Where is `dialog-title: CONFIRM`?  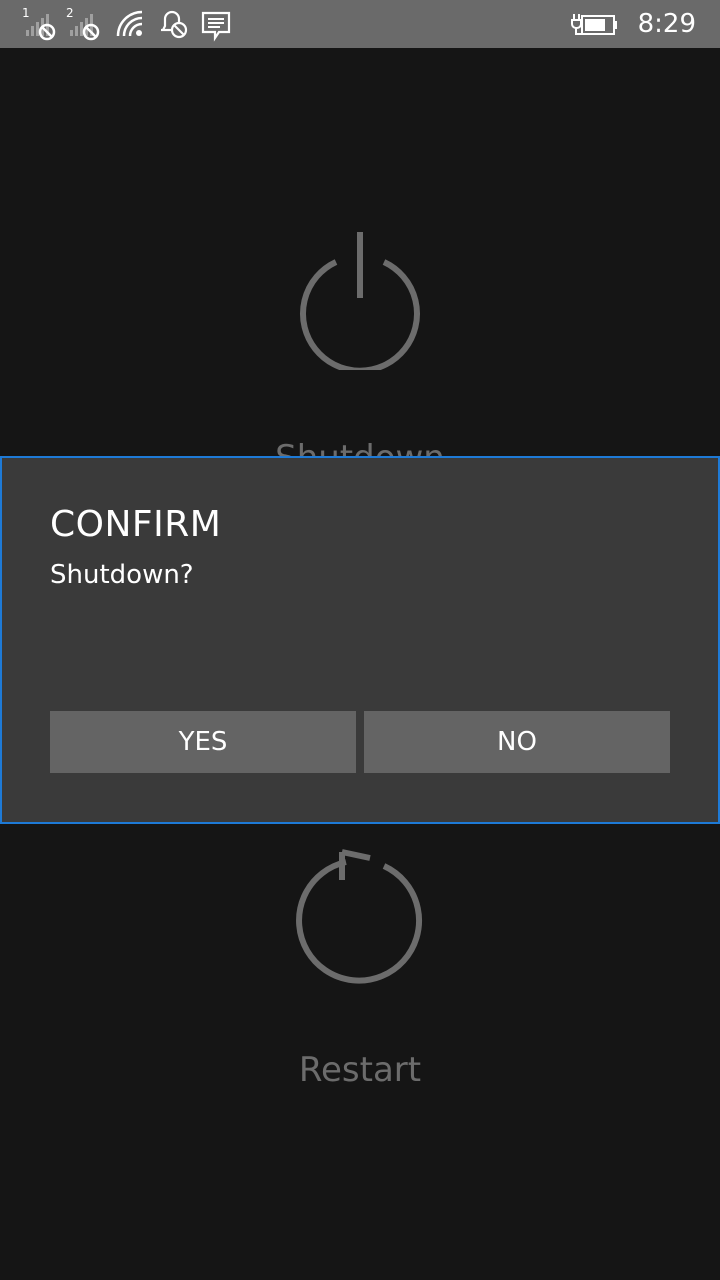 dialog-title: CONFIRM is located at coordinates (136, 524).